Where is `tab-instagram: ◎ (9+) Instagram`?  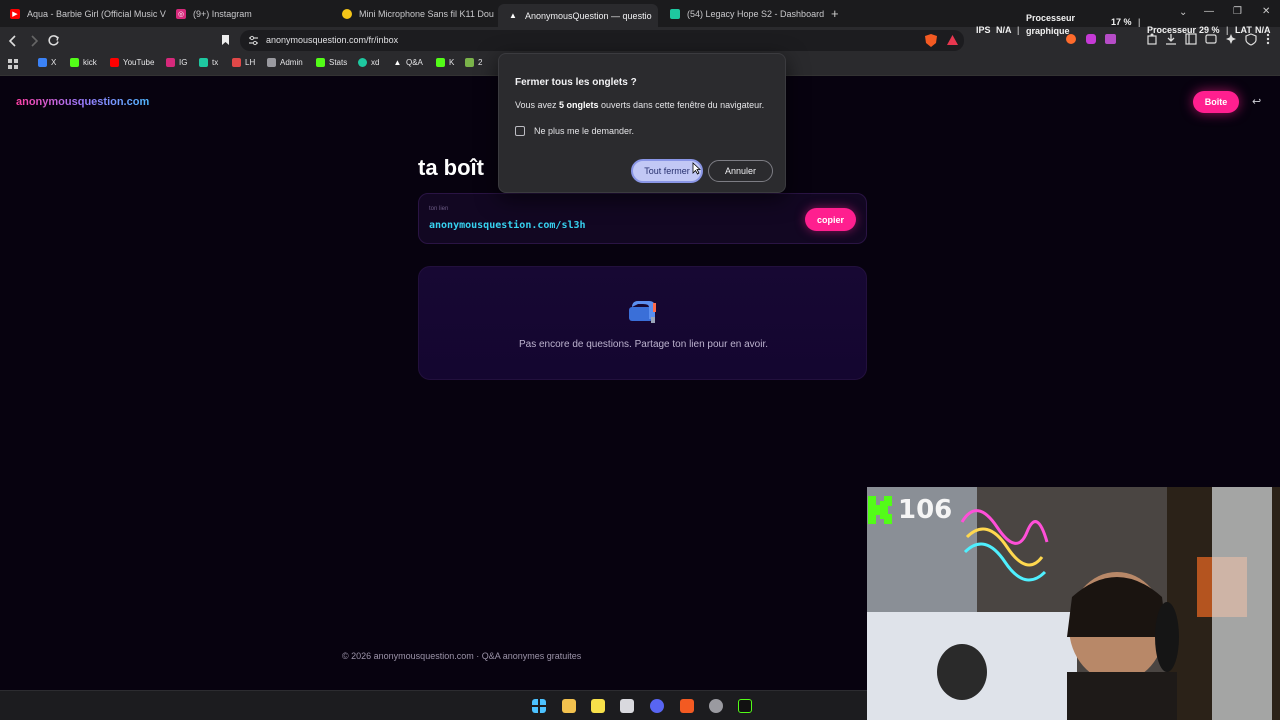
tab-instagram: ◎ (9+) Instagram is located at coordinates (249, 14).